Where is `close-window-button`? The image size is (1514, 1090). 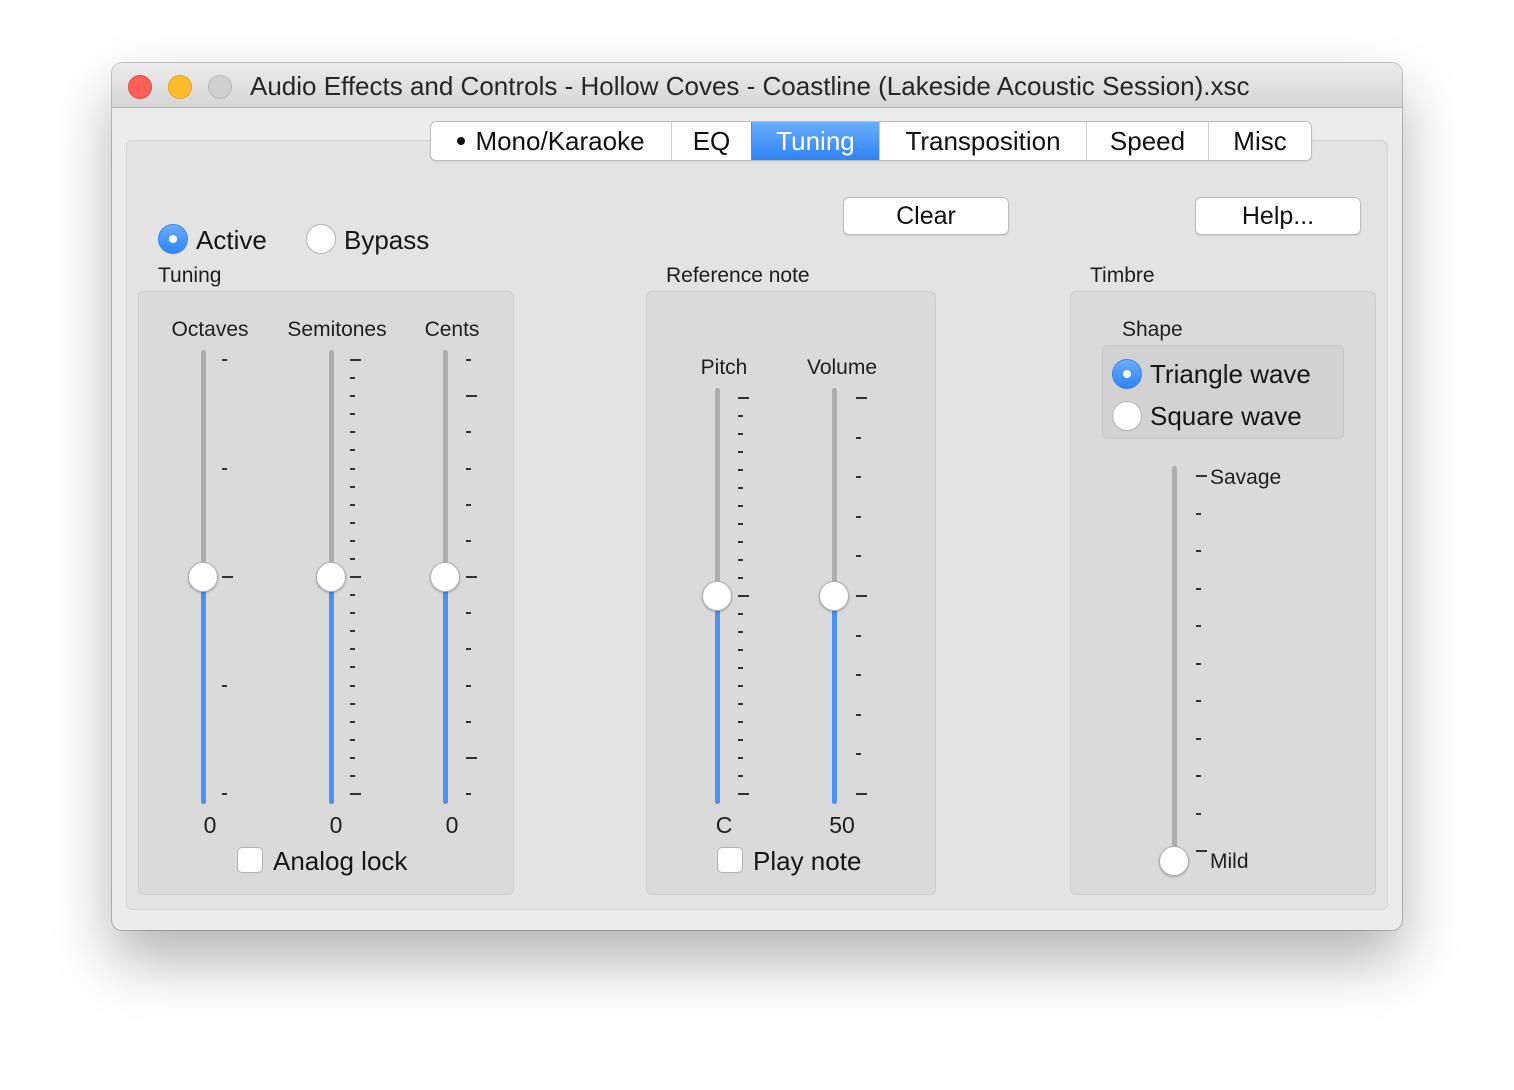 close-window-button is located at coordinates (140, 87).